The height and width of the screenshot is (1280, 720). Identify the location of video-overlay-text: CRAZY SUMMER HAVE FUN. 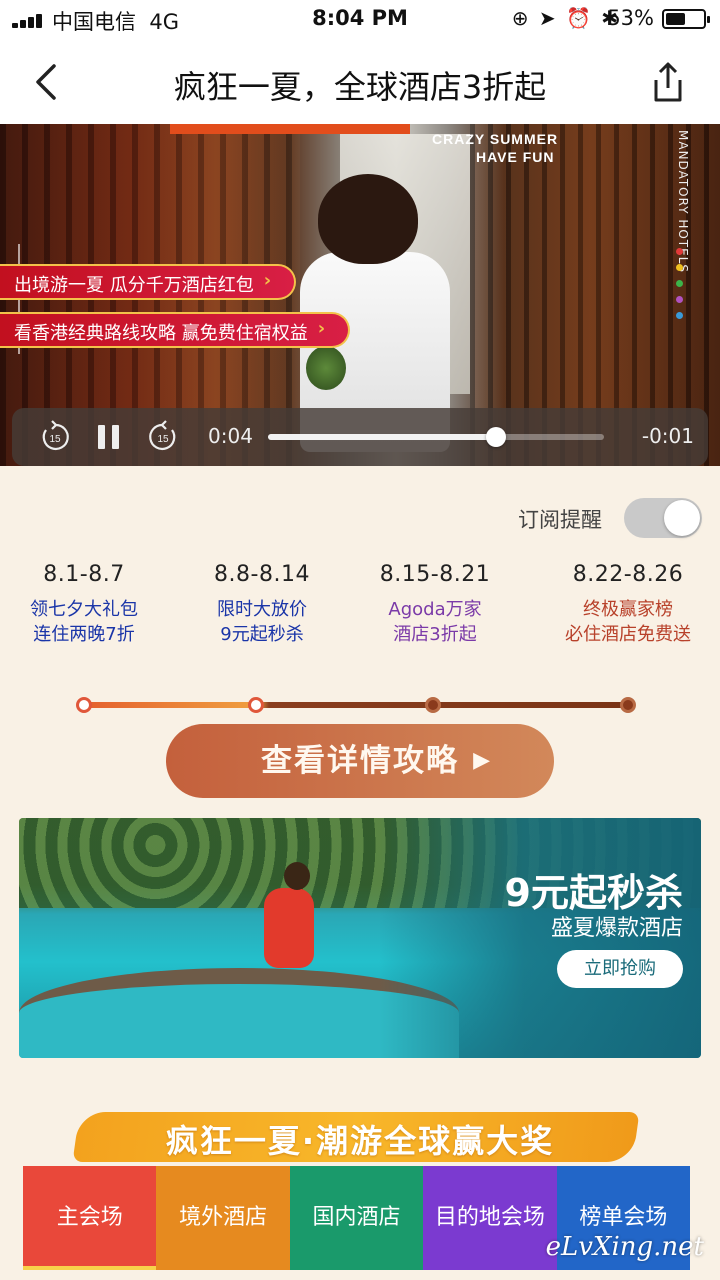
(495, 148).